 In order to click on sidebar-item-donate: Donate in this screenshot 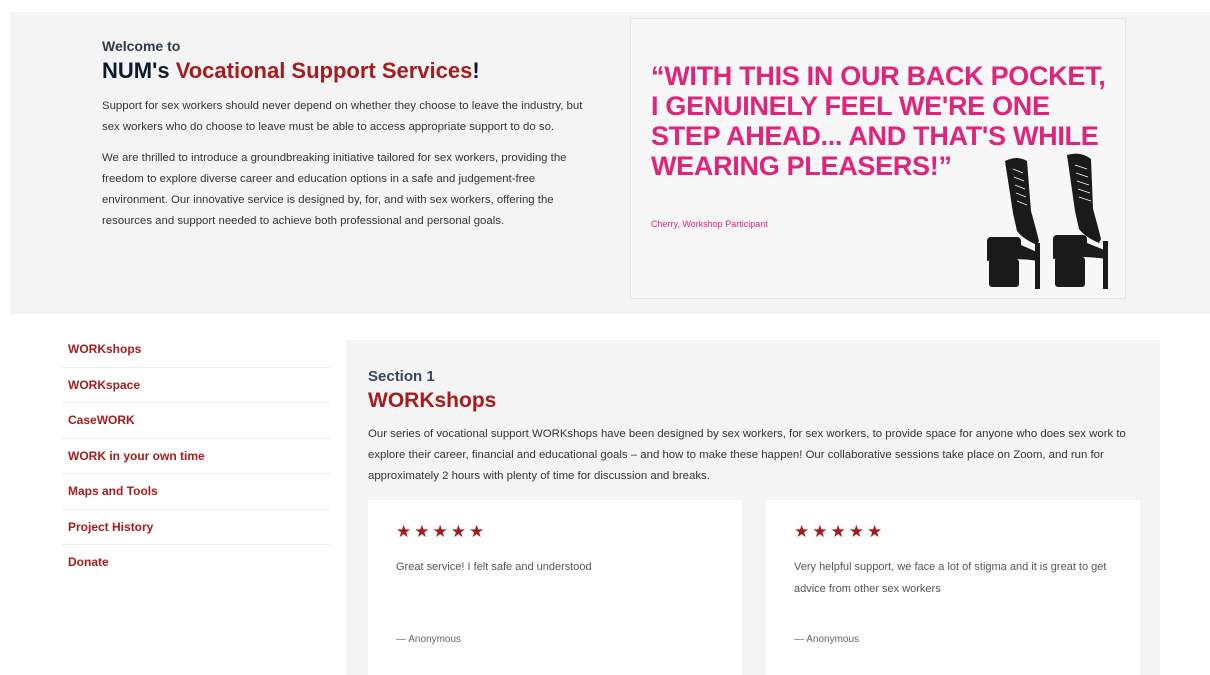, I will do `click(196, 563)`.